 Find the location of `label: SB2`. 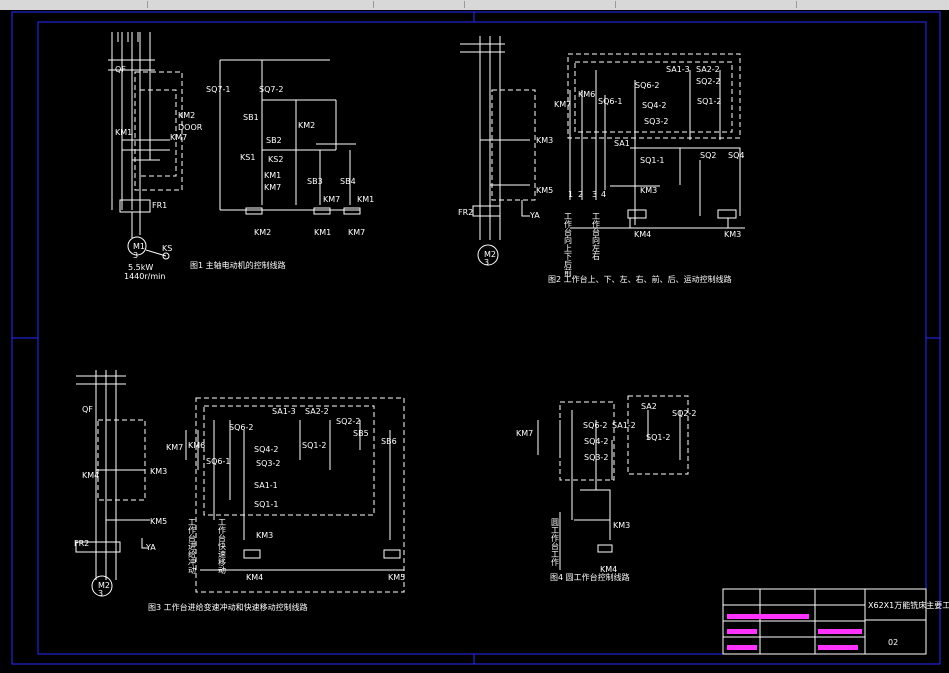

label: SB2 is located at coordinates (274, 140).